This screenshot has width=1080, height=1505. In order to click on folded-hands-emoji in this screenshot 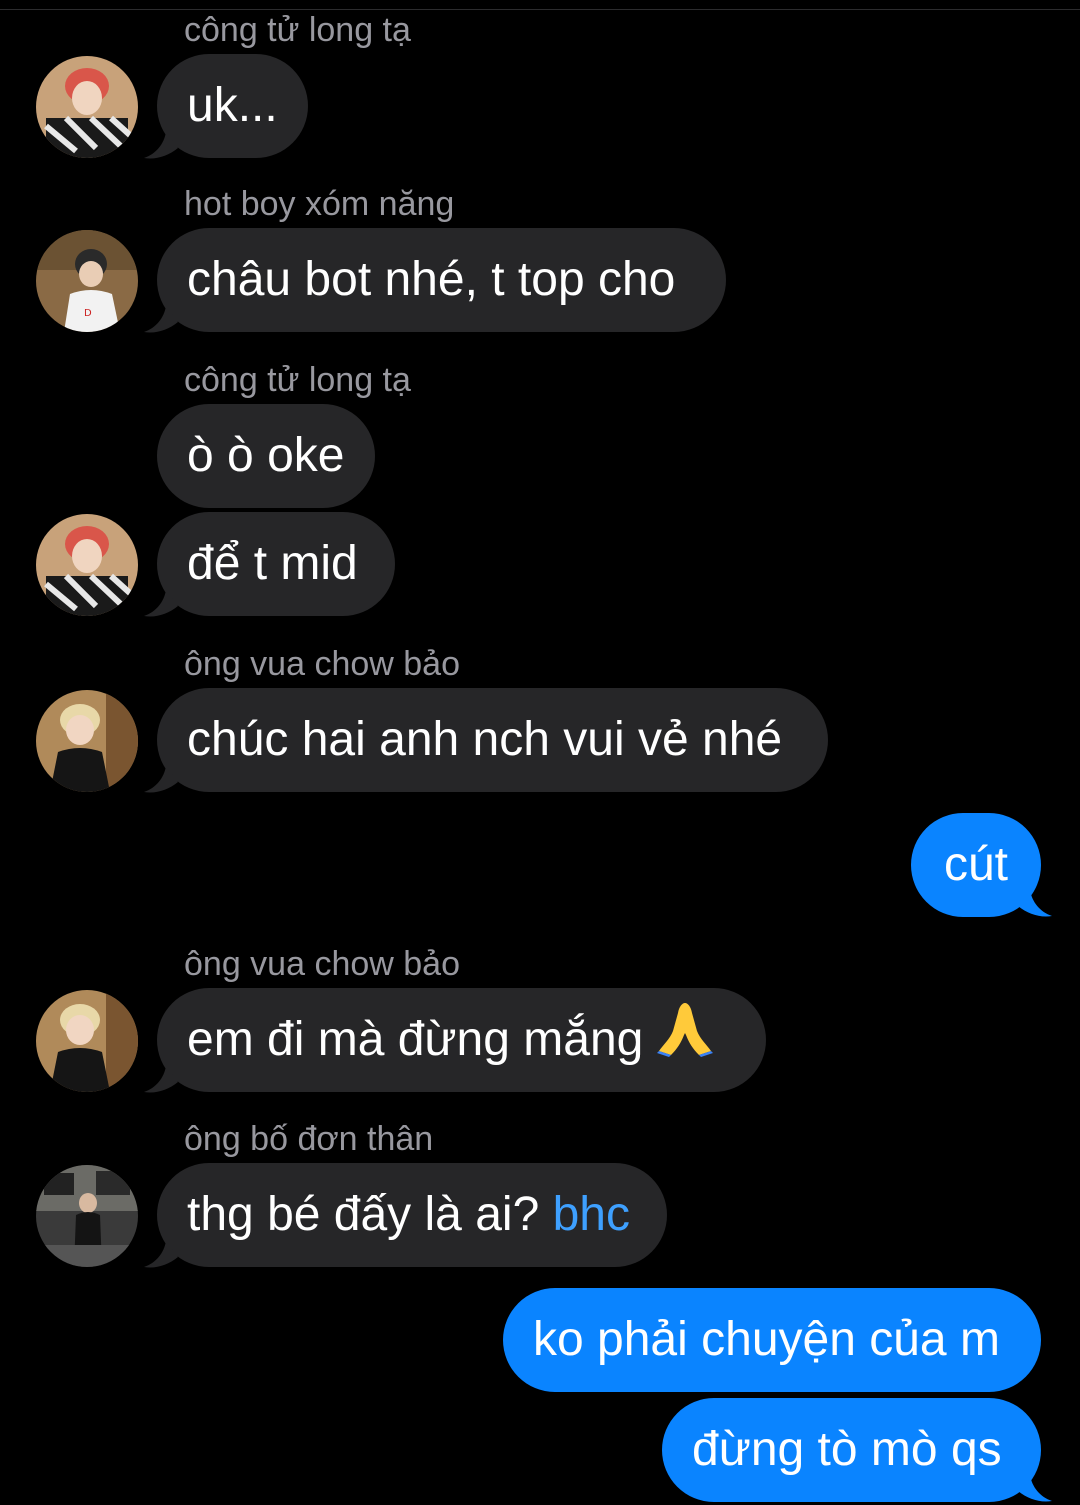, I will do `click(685, 1042)`.